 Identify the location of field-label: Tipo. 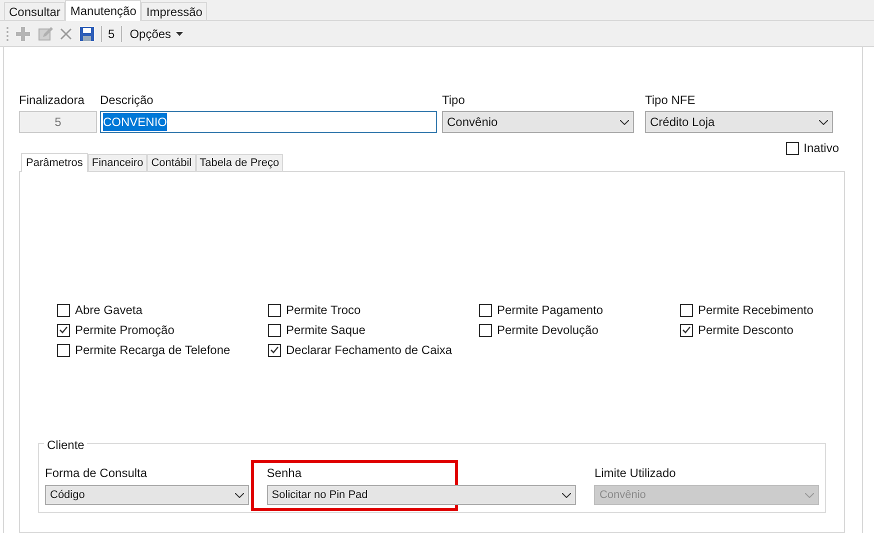
(454, 100).